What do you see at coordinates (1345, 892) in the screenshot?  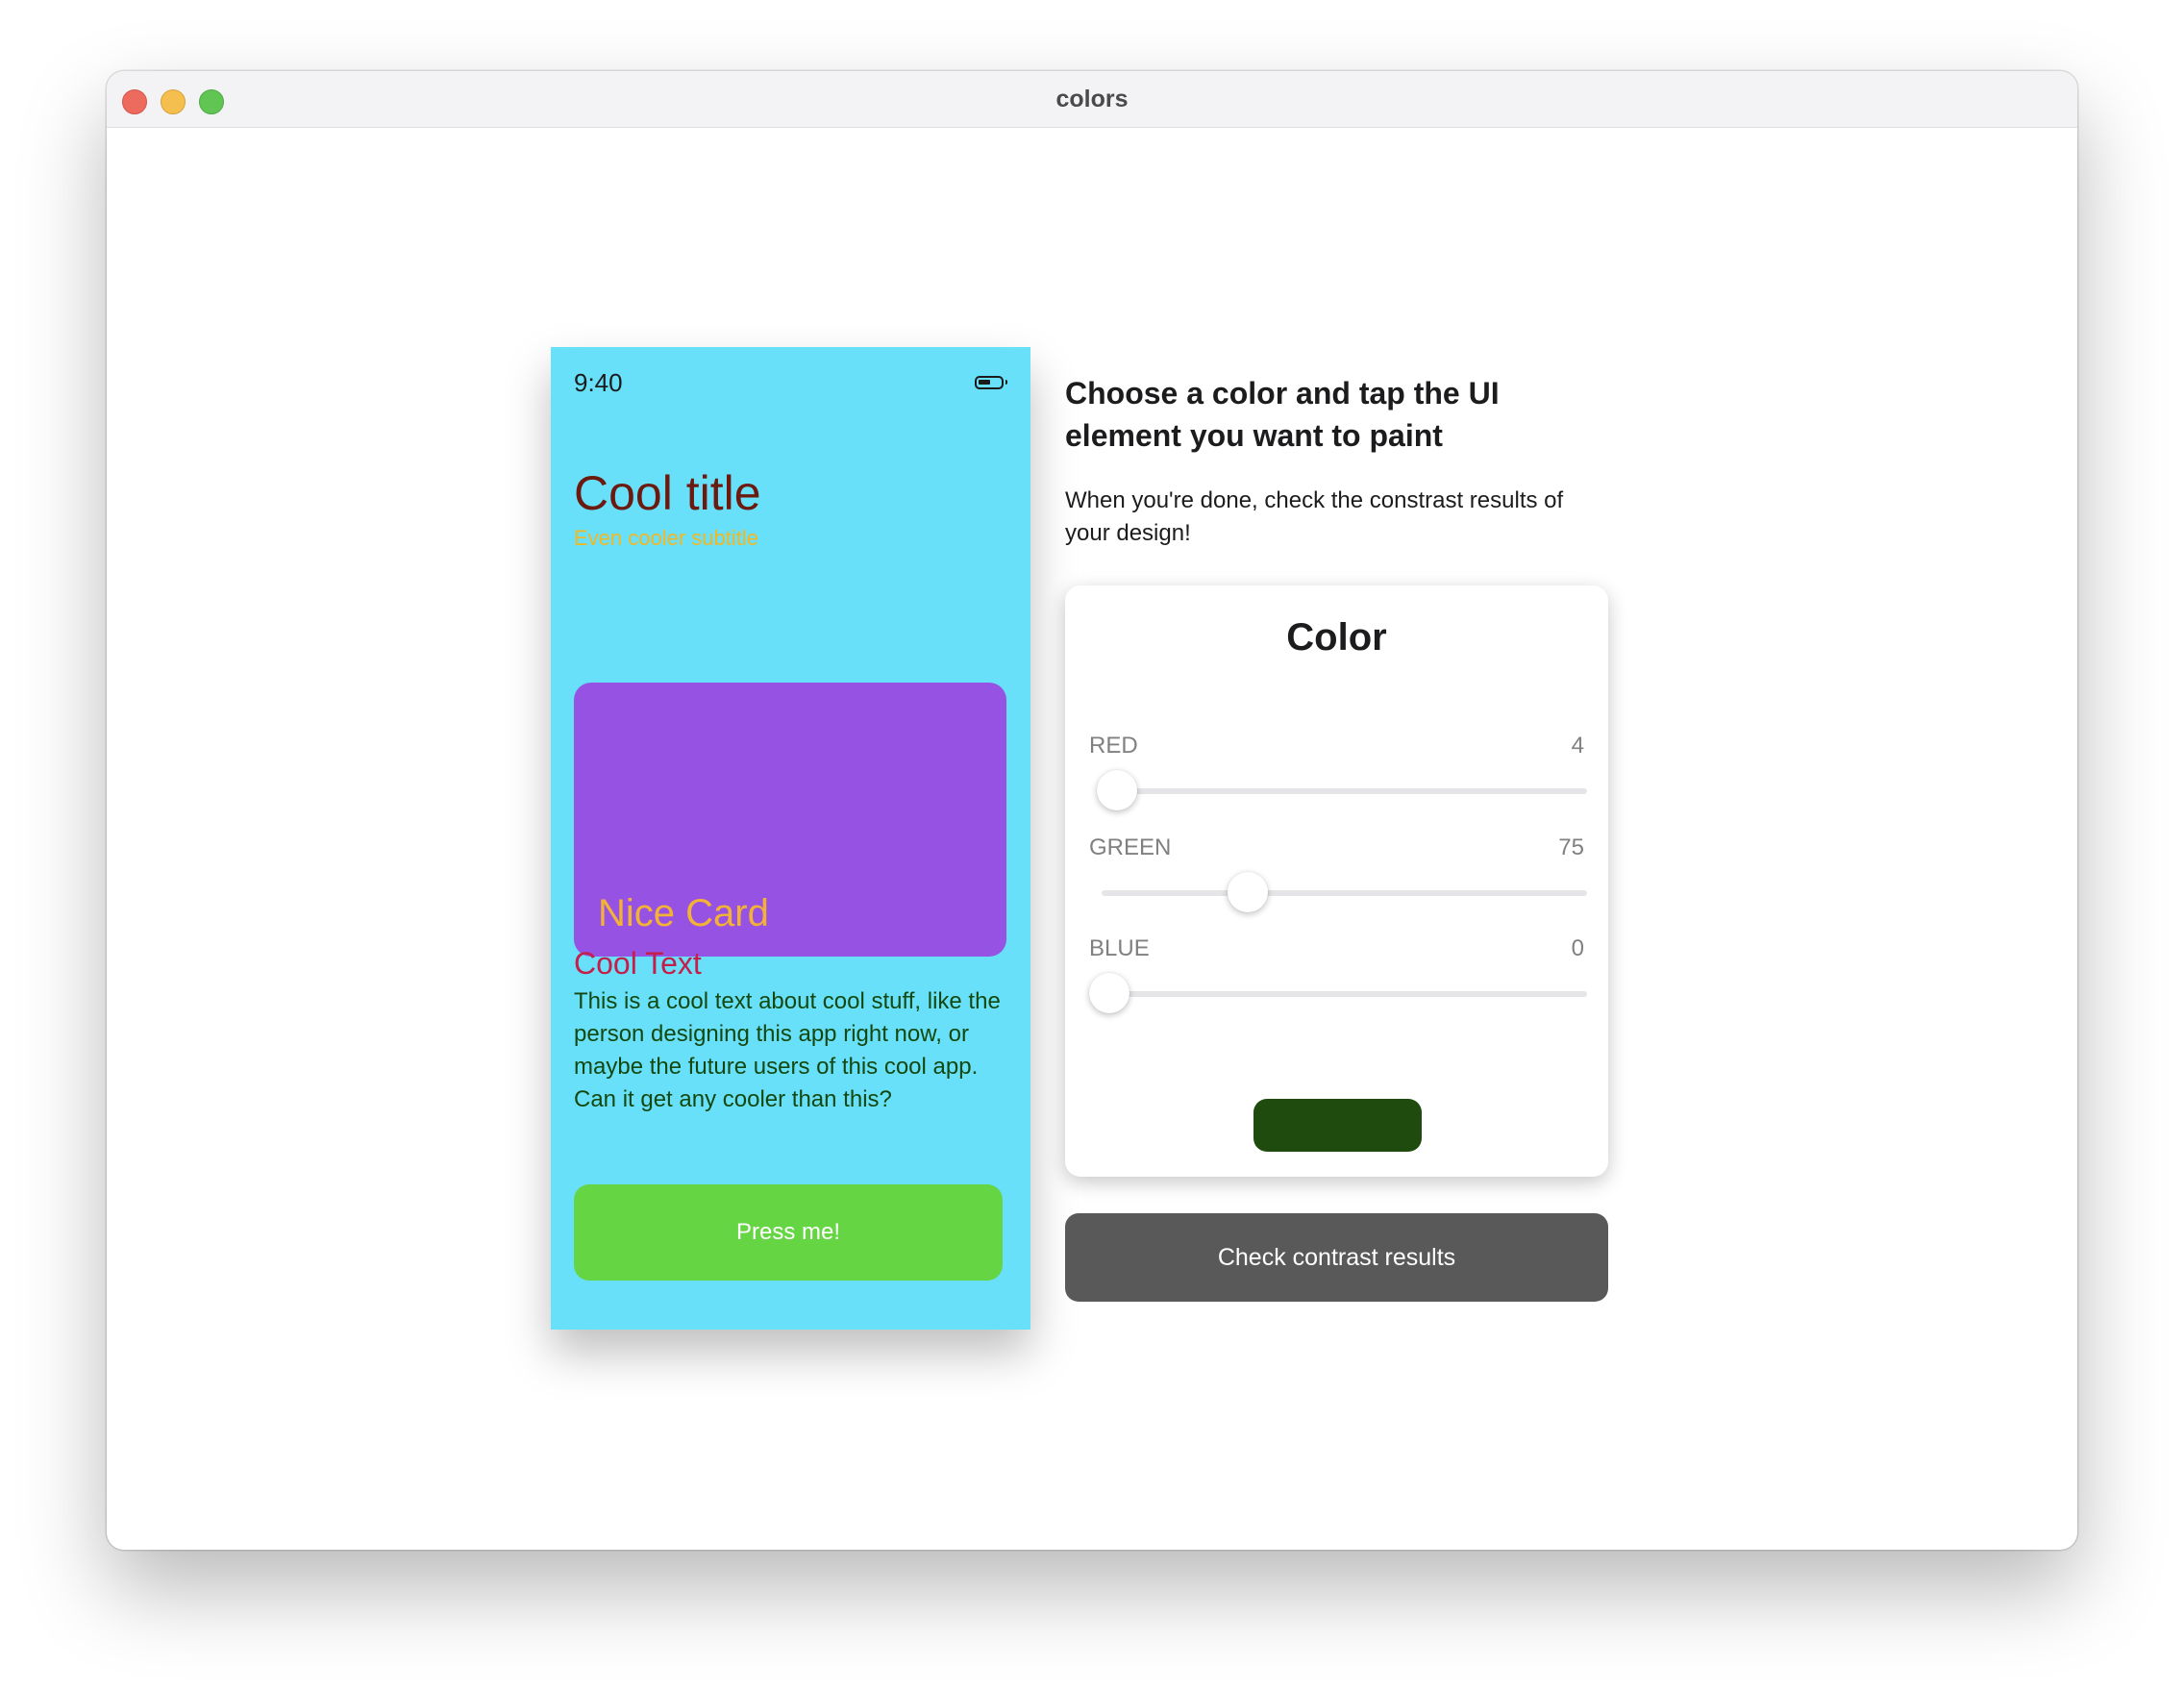 I see `green-slider` at bounding box center [1345, 892].